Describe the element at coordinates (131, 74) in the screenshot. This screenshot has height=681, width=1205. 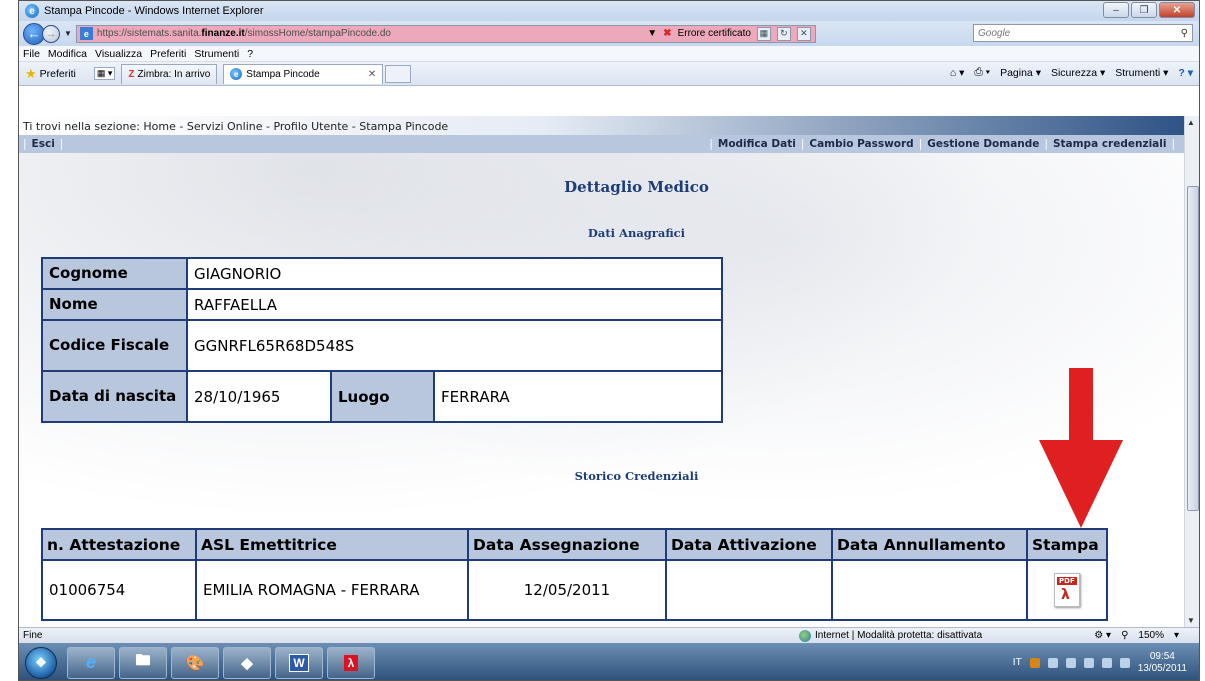
I see `zimbra-icon: Z` at that location.